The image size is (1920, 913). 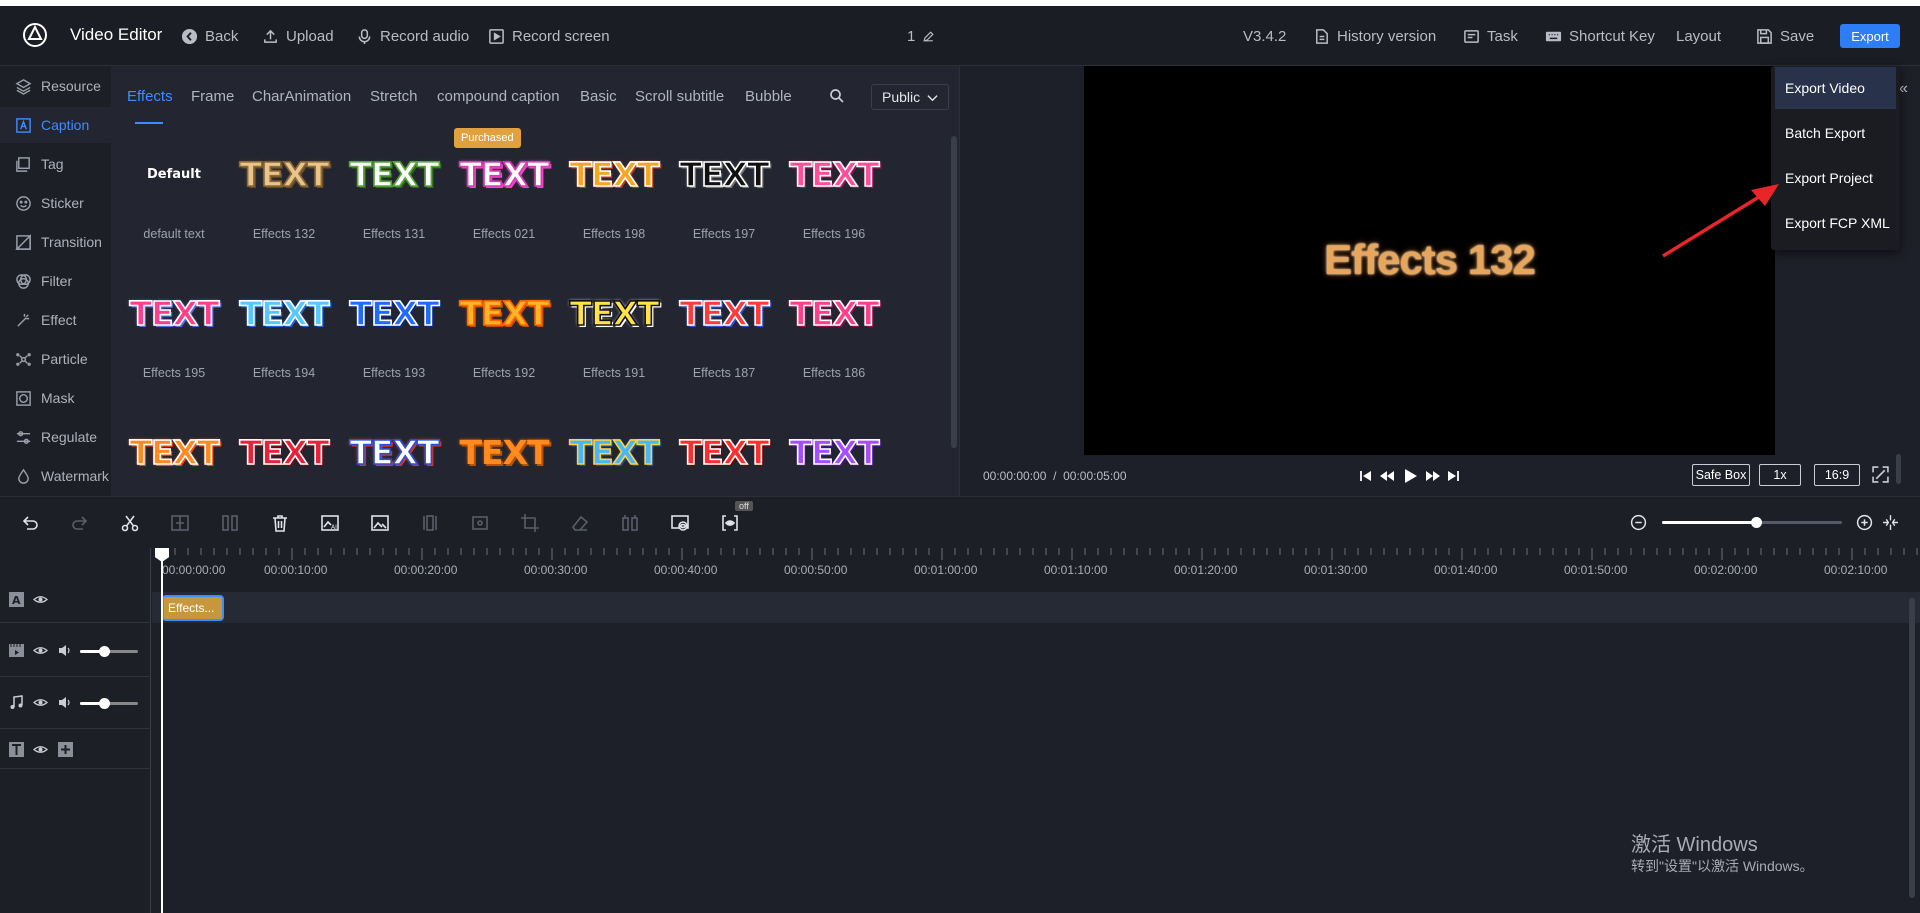 I want to click on sidebar-item-tag: Tag, so click(x=55, y=164).